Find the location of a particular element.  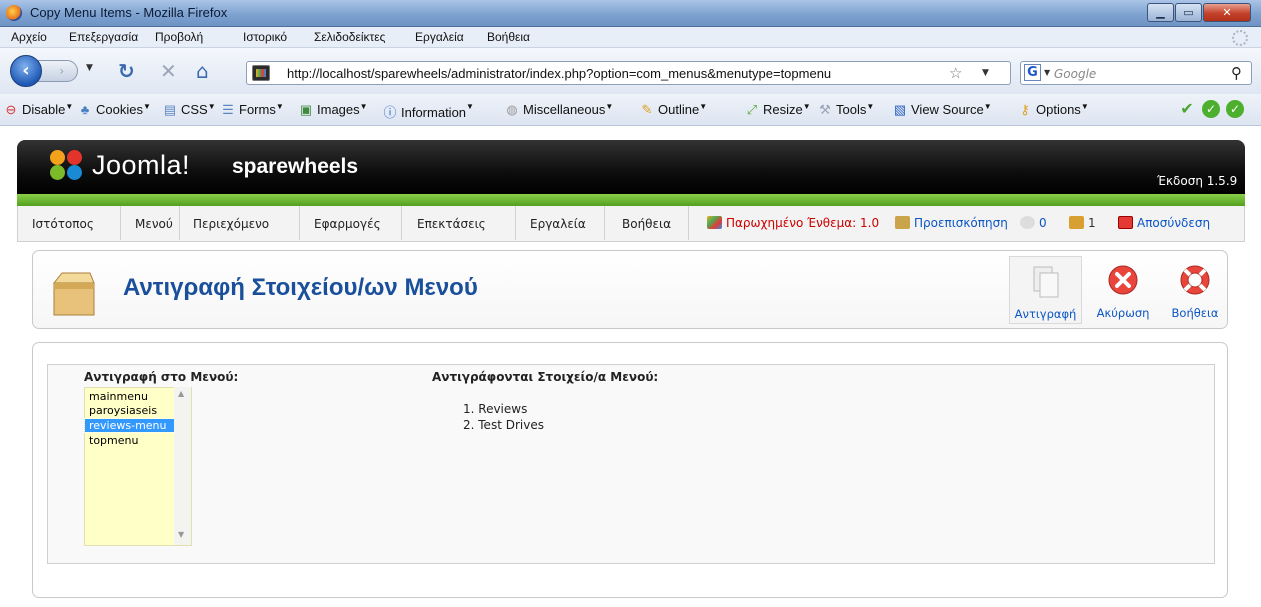

menu-bookmarks: Σελιδοδείκτες is located at coordinates (349, 37).